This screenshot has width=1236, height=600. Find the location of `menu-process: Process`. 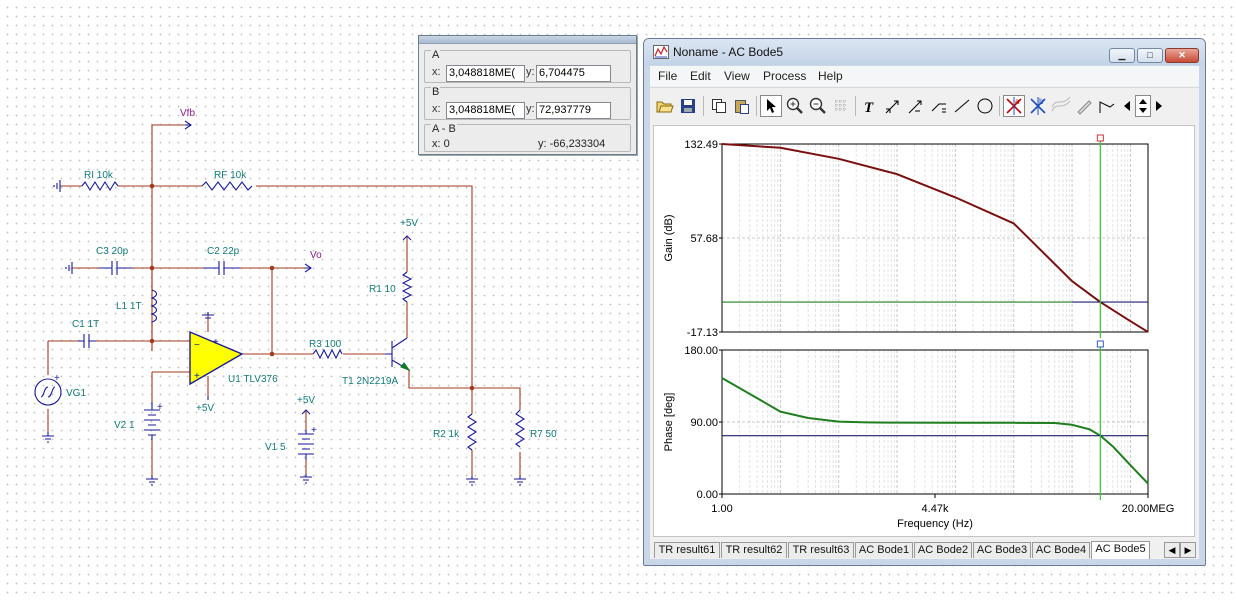

menu-process: Process is located at coordinates (784, 76).